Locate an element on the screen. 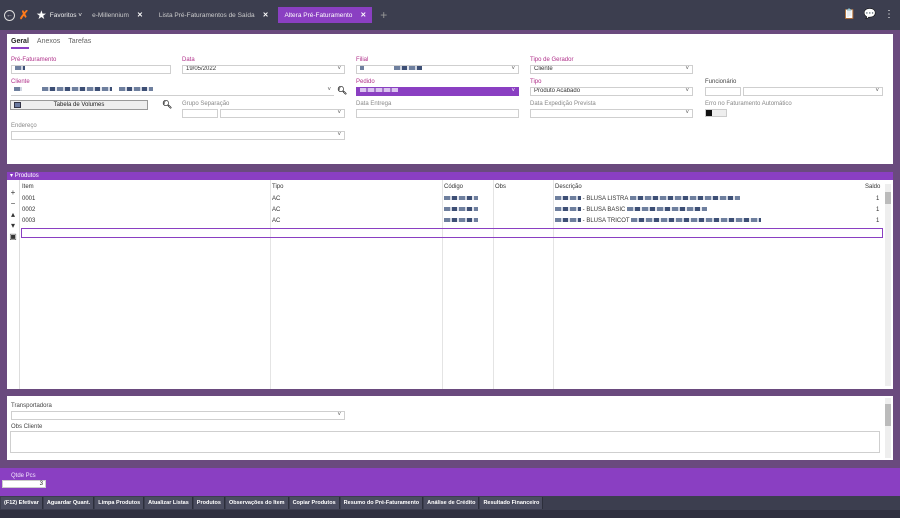 This screenshot has width=900, height=518. remove-row-icon: − is located at coordinates (13, 204).